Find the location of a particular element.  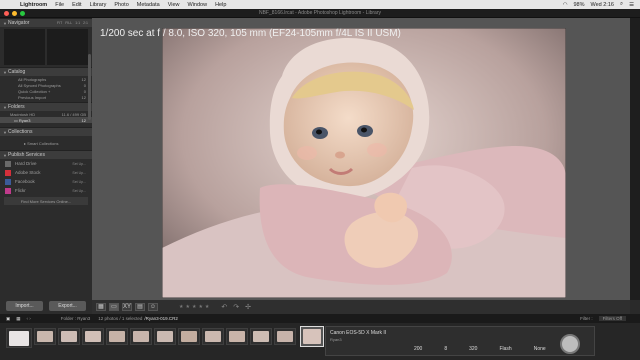

rotate-right-icon: ↷ is located at coordinates (236, 307).